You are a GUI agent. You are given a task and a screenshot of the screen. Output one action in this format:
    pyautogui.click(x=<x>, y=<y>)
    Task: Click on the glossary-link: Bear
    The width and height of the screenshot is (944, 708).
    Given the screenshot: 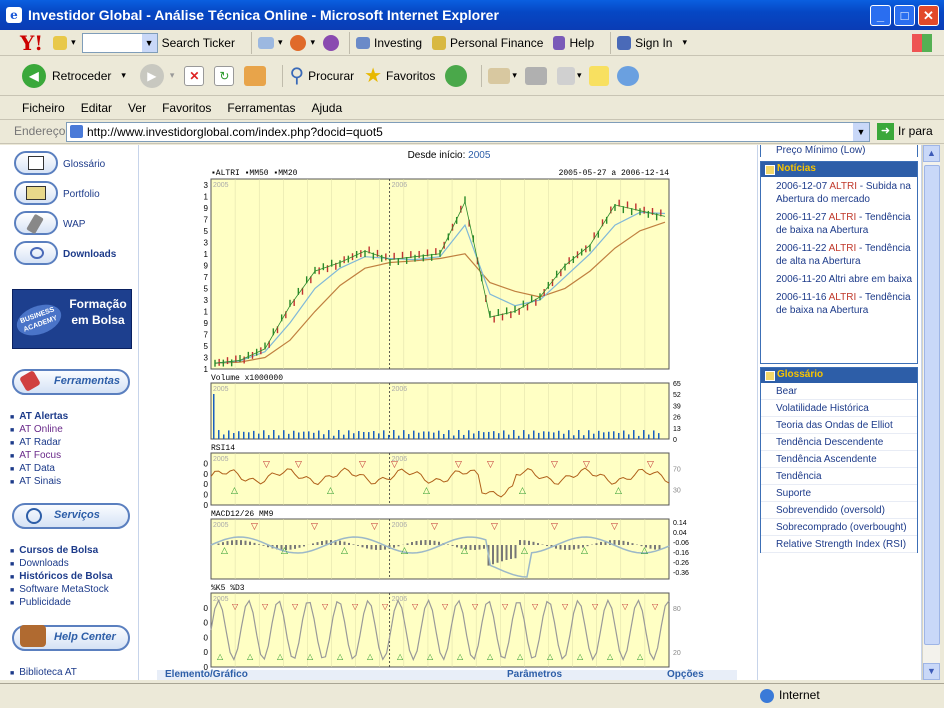 What is the action you would take?
    pyautogui.click(x=839, y=391)
    